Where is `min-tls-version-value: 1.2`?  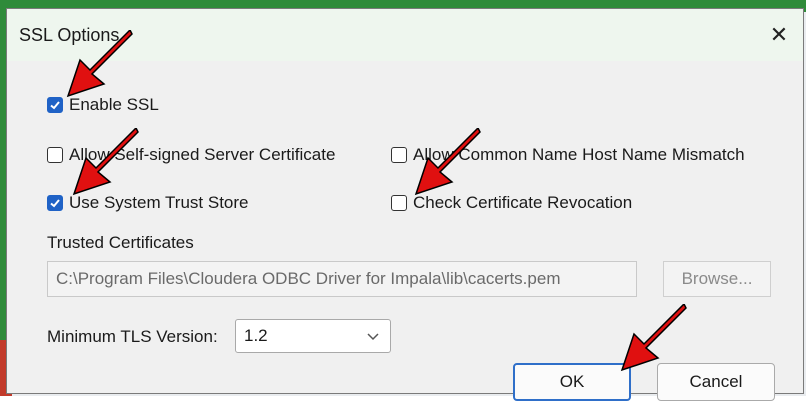
min-tls-version-value: 1.2 is located at coordinates (256, 335).